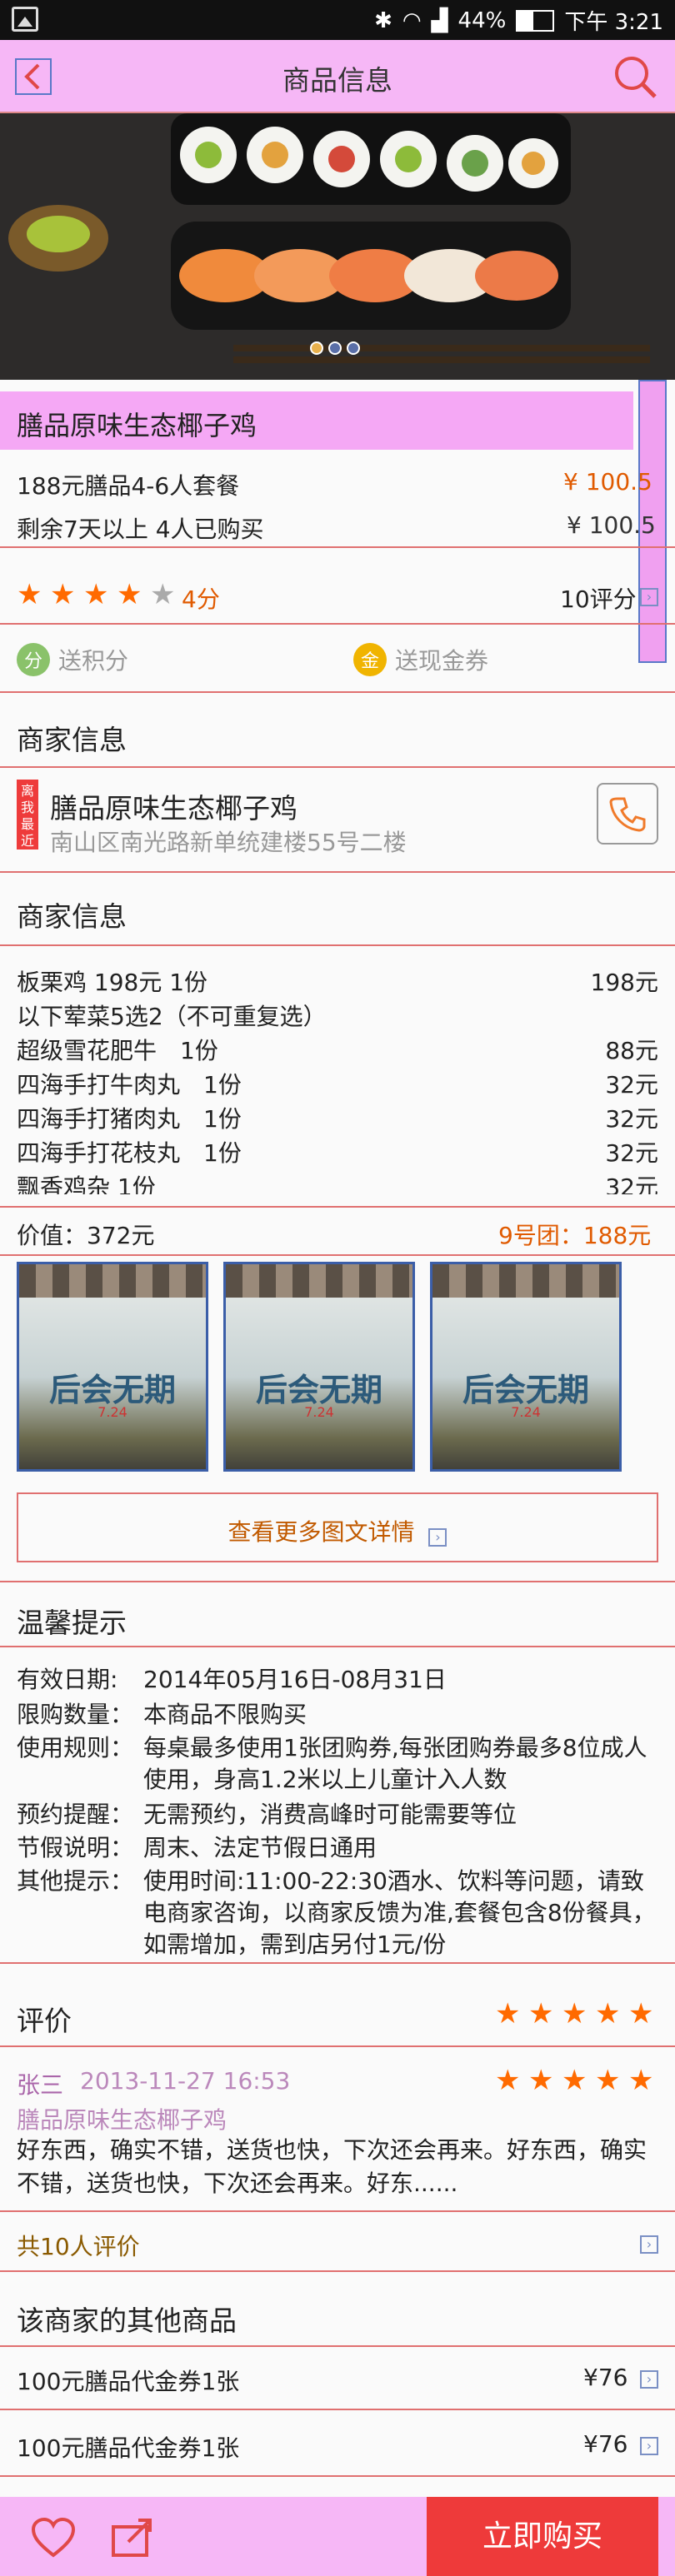  Describe the element at coordinates (337, 1527) in the screenshot. I see `more-details-button: 查看更多图文详情 ›` at that location.